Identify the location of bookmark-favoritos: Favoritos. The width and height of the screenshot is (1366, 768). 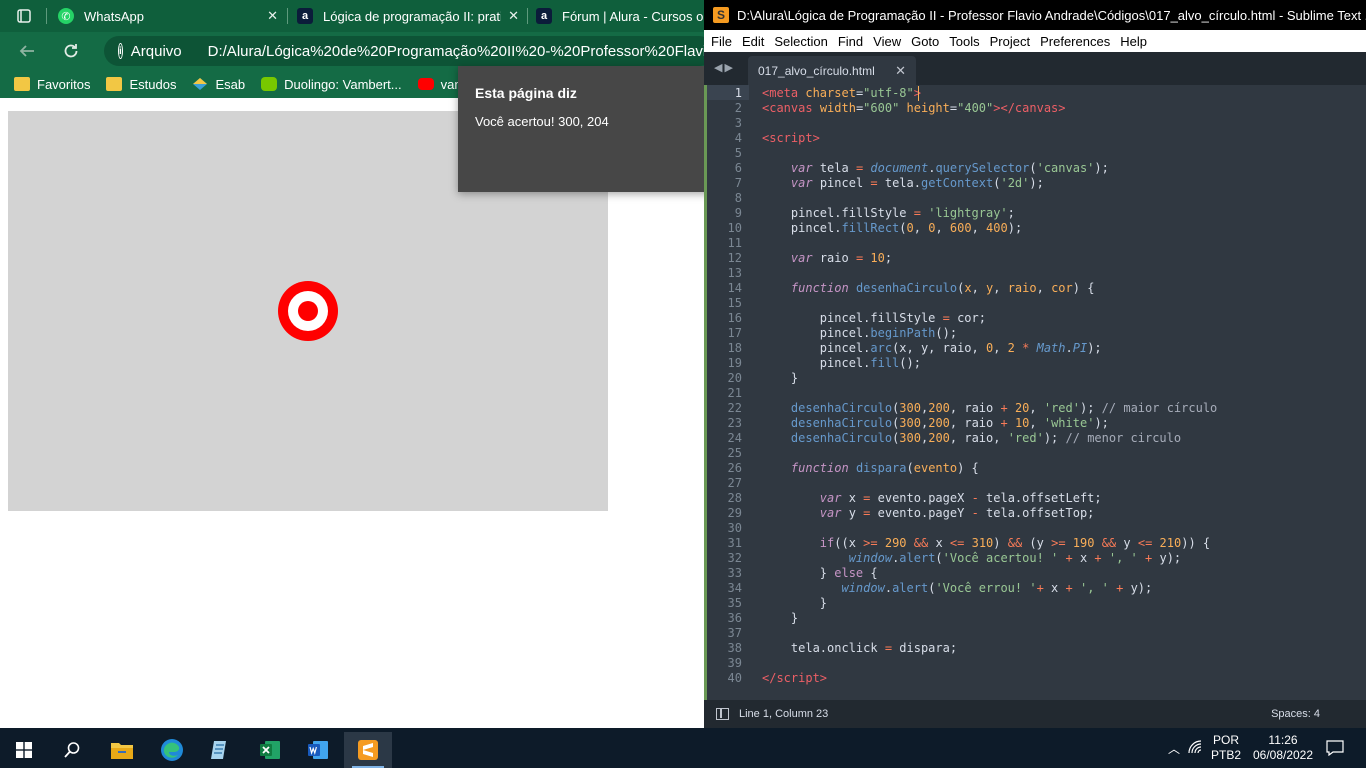
(52, 84).